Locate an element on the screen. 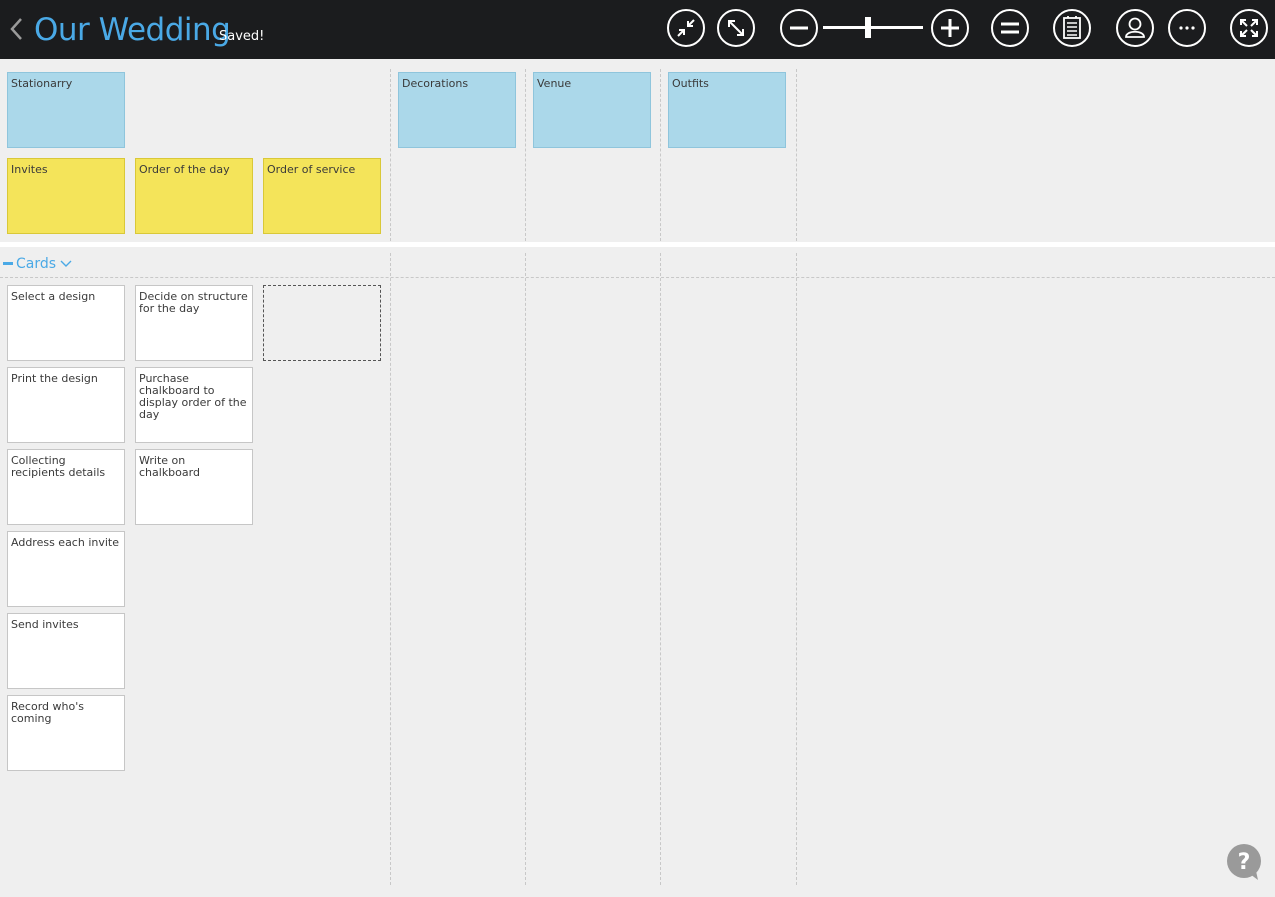  fullscreen-icon is located at coordinates (1249, 28).